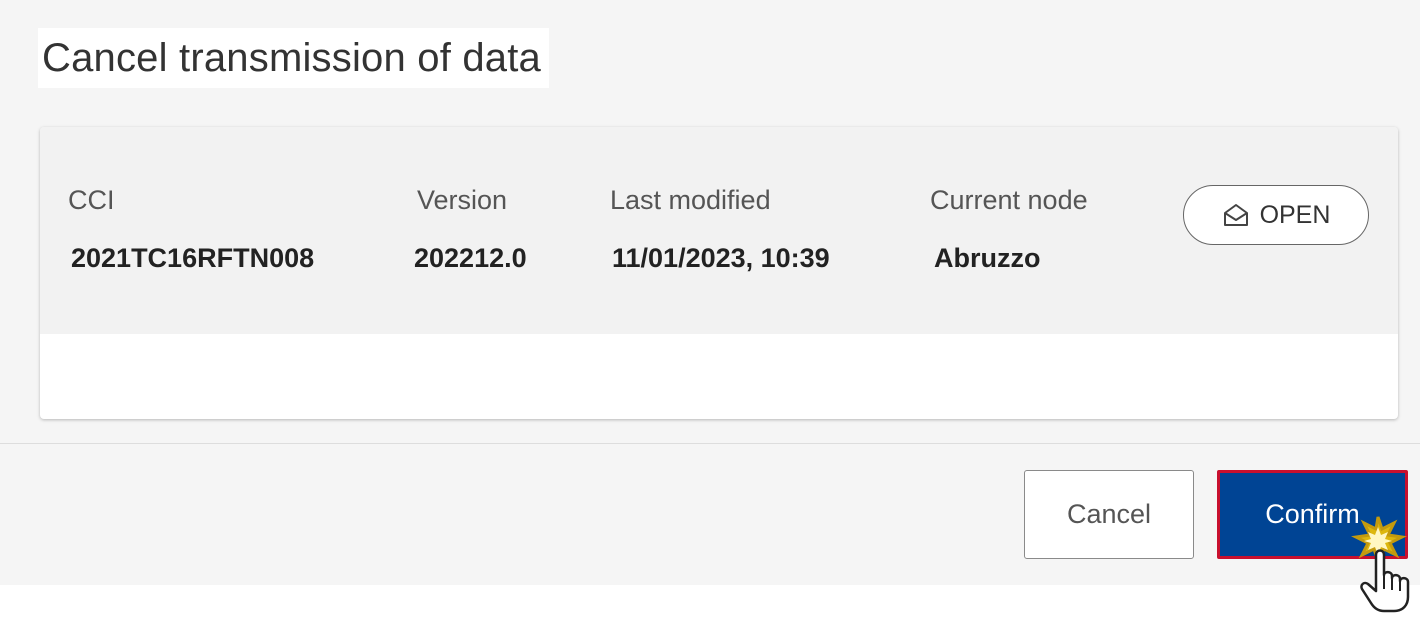 The height and width of the screenshot is (618, 1420). Describe the element at coordinates (462, 200) in the screenshot. I see `version-label: Version` at that location.